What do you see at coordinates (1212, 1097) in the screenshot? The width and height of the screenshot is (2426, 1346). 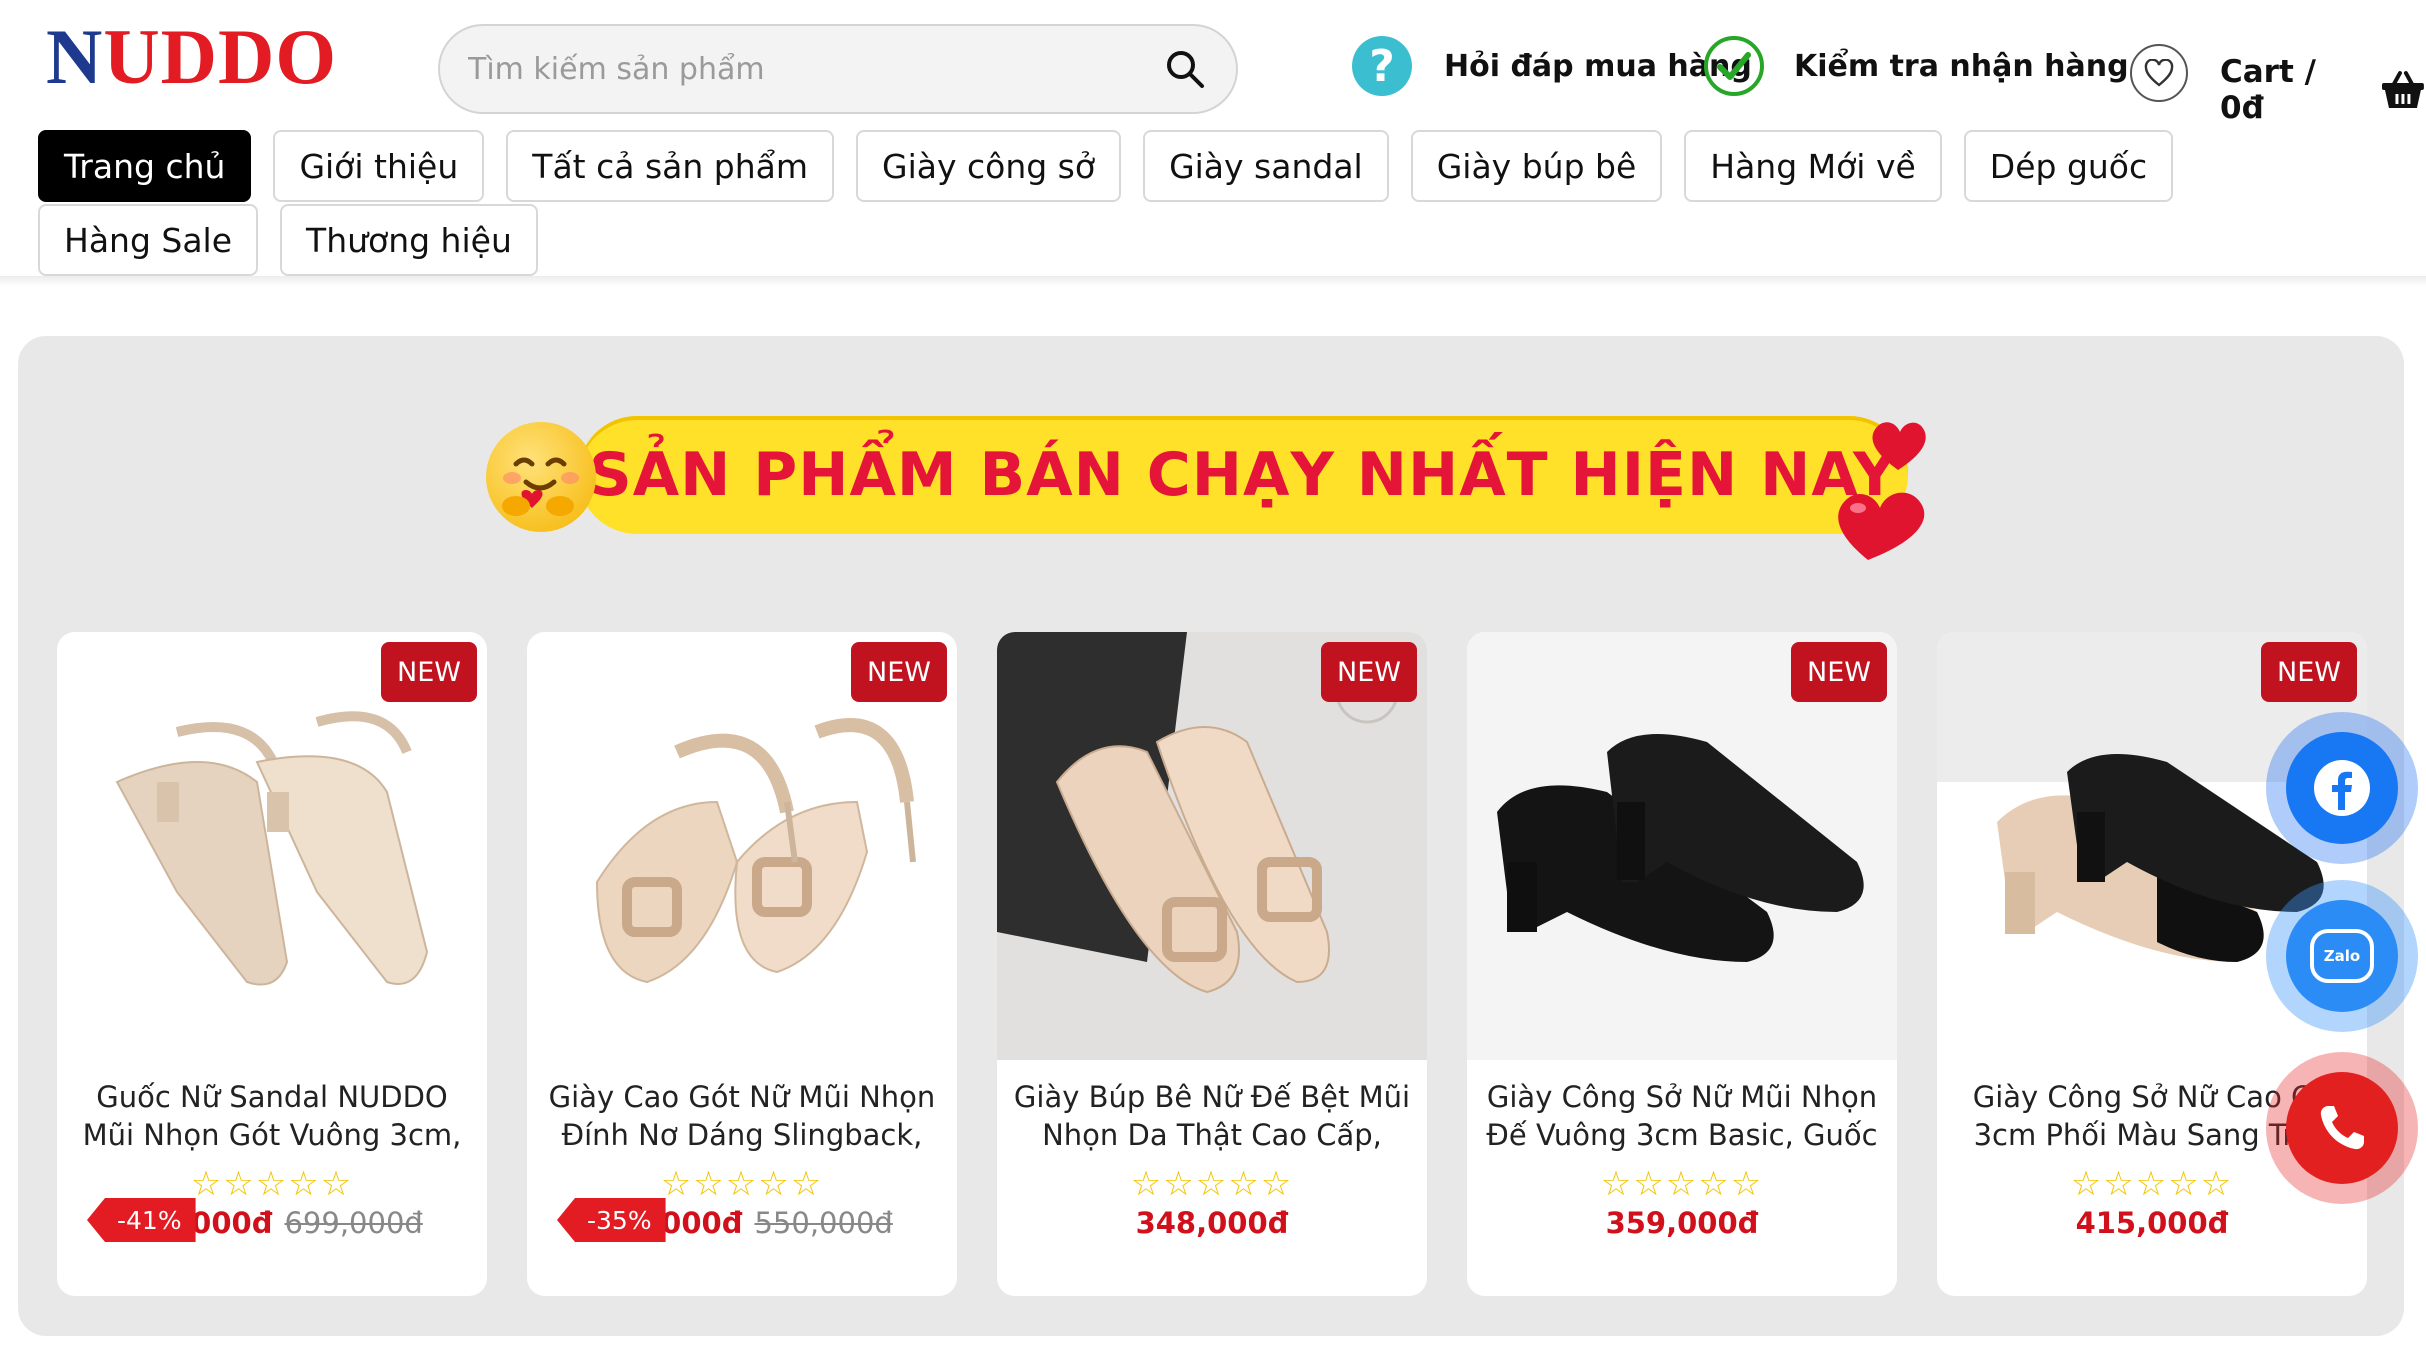 I see `title-line: Giày Búp Bê Nữ Đế Bệt Mũi` at bounding box center [1212, 1097].